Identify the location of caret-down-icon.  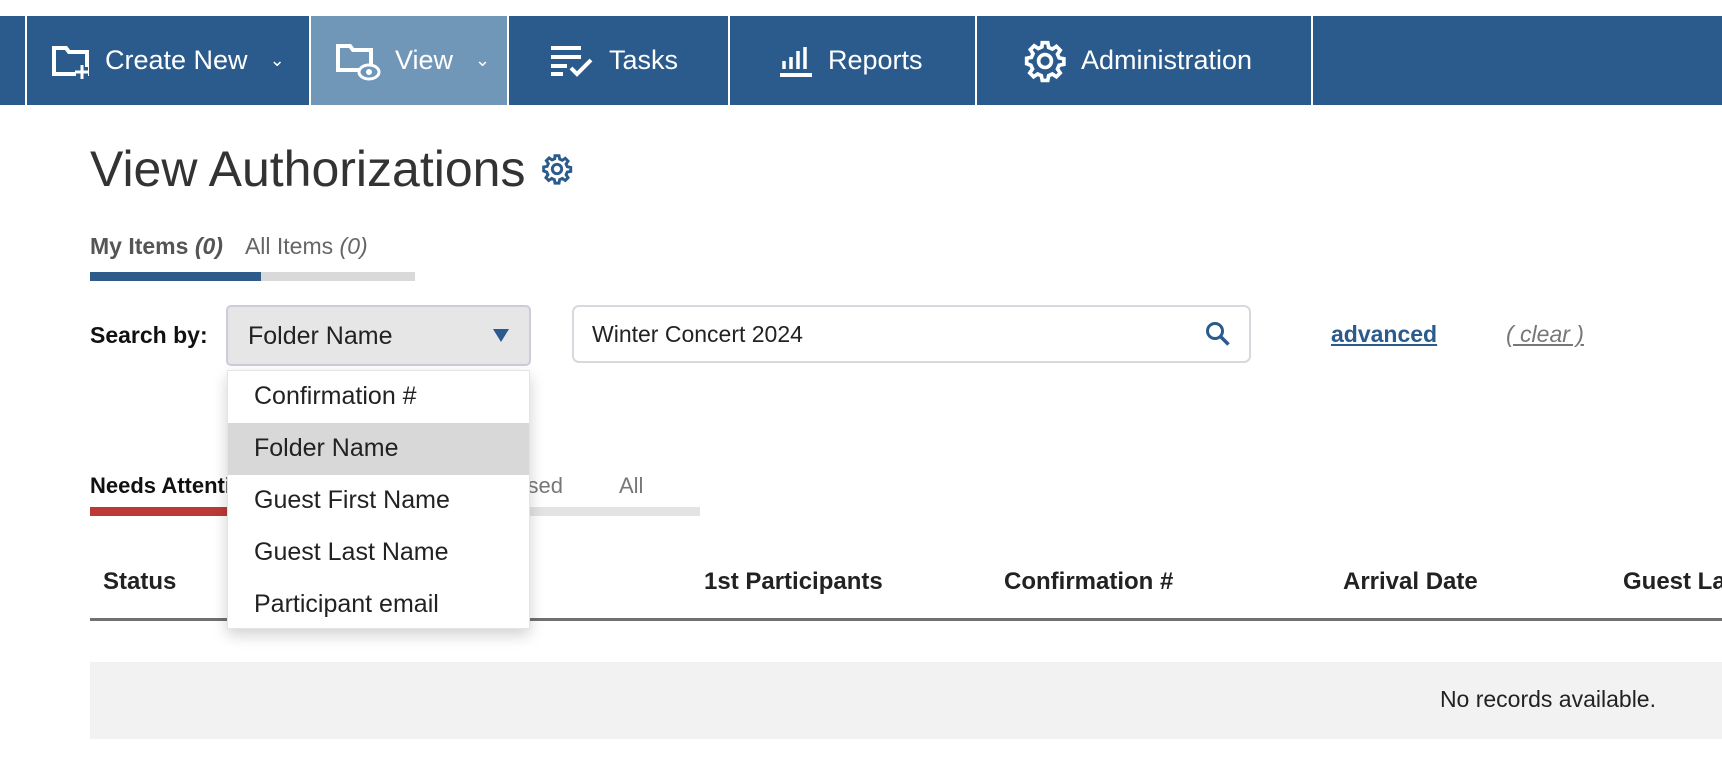
(501, 335).